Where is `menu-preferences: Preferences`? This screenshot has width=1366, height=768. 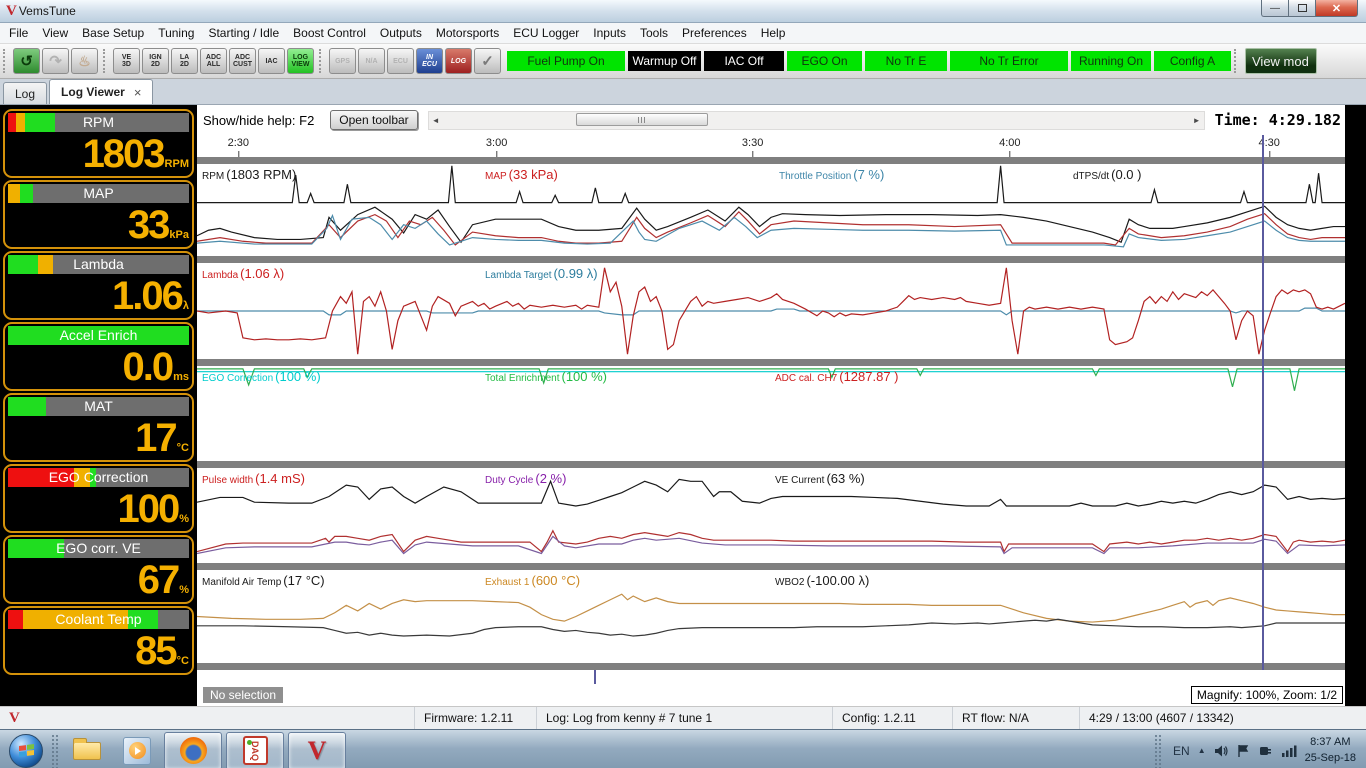 menu-preferences: Preferences is located at coordinates (714, 33).